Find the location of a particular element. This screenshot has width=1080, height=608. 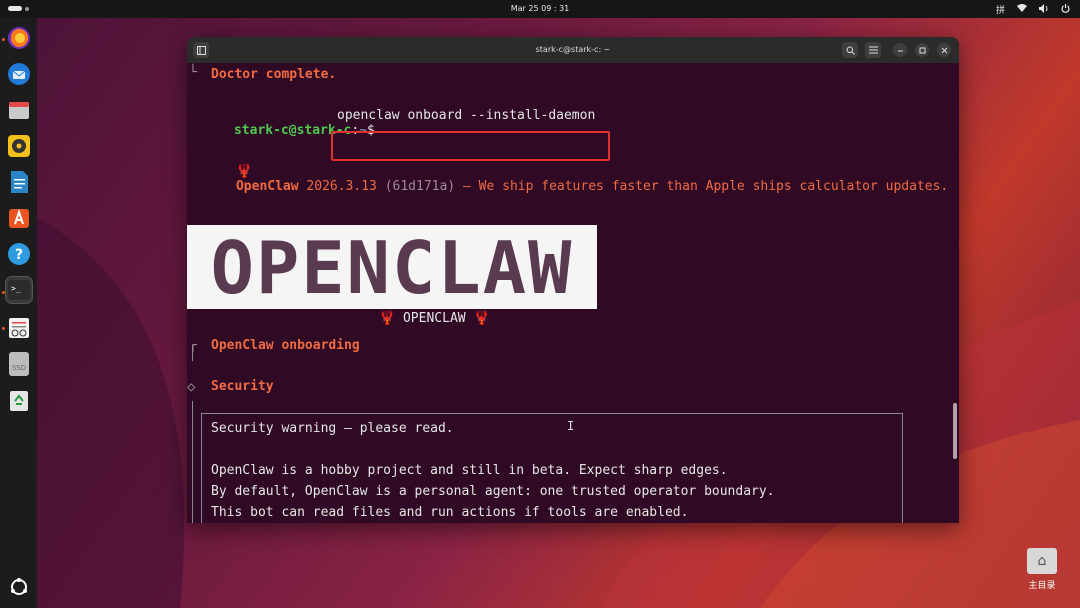

window-titlebar: stark-c@stark-c: ~ is located at coordinates (573, 50).